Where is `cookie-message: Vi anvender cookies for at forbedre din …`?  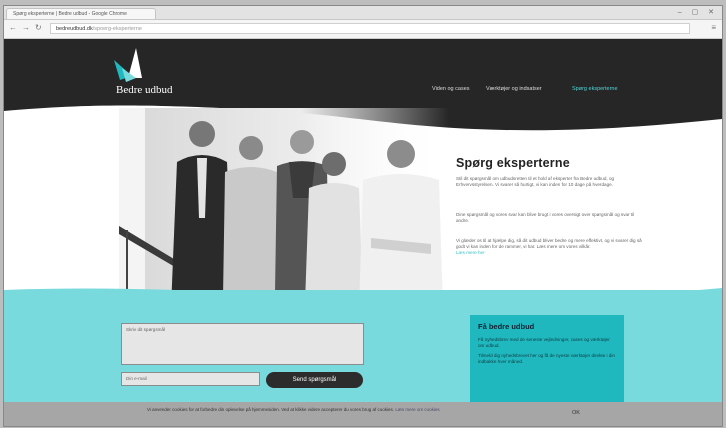
cookie-message: Vi anvender cookies for at forbedre din … is located at coordinates (271, 409).